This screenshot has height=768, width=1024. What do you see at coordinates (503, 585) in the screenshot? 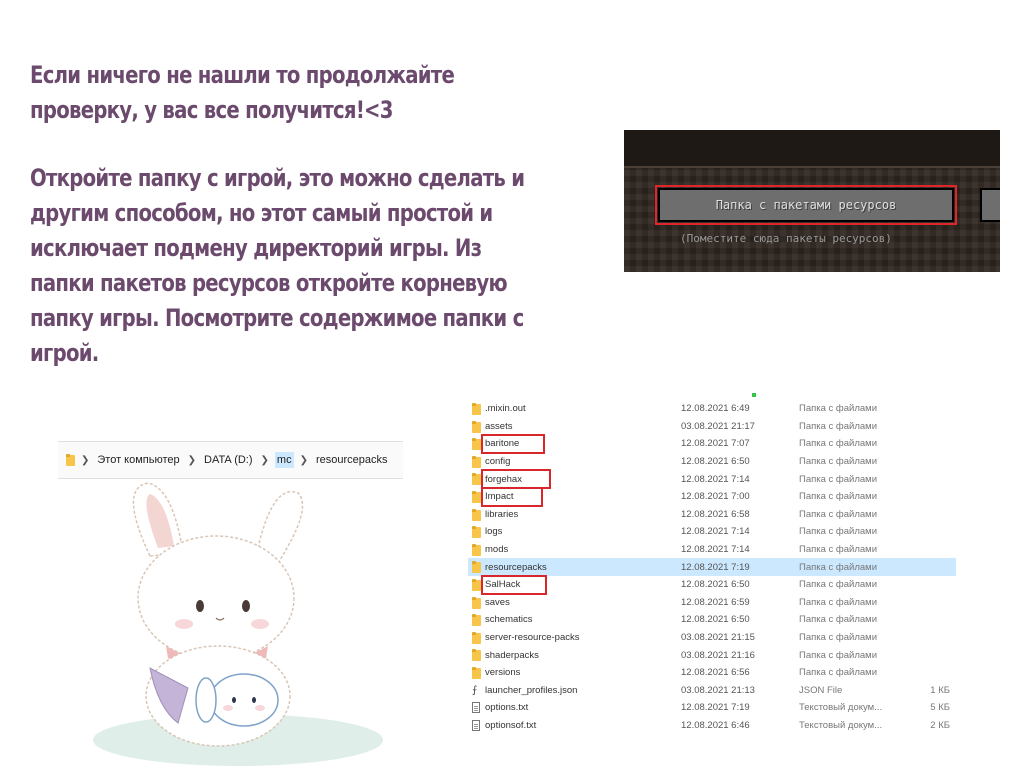
I see `file-name: SalHack` at bounding box center [503, 585].